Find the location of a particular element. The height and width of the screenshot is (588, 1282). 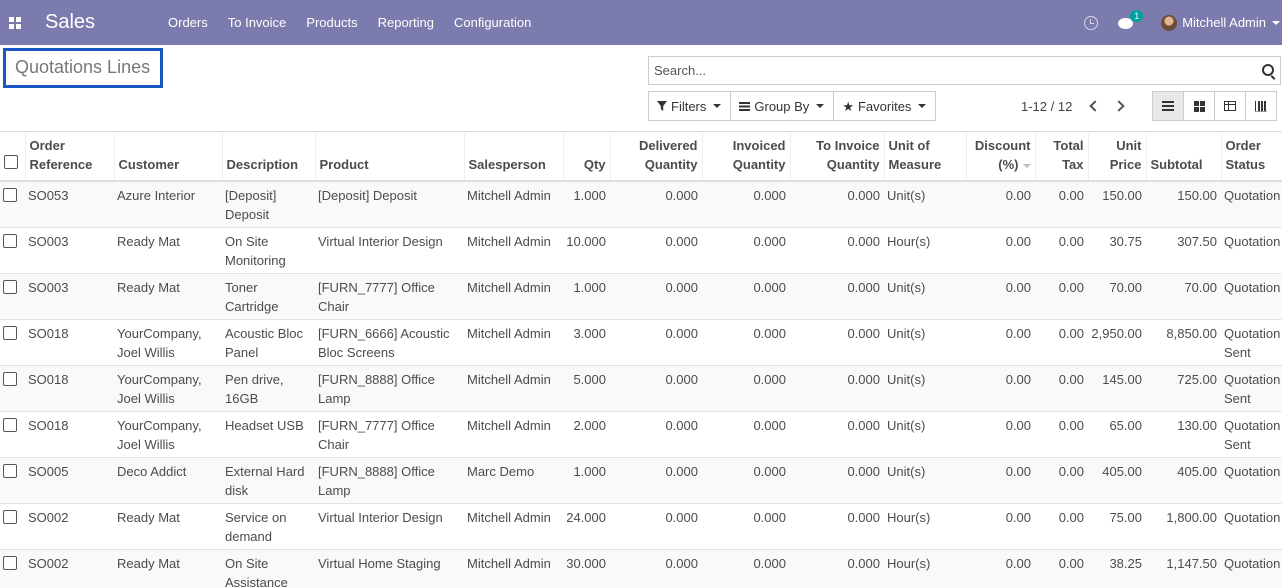

list-view-button is located at coordinates (1168, 106).